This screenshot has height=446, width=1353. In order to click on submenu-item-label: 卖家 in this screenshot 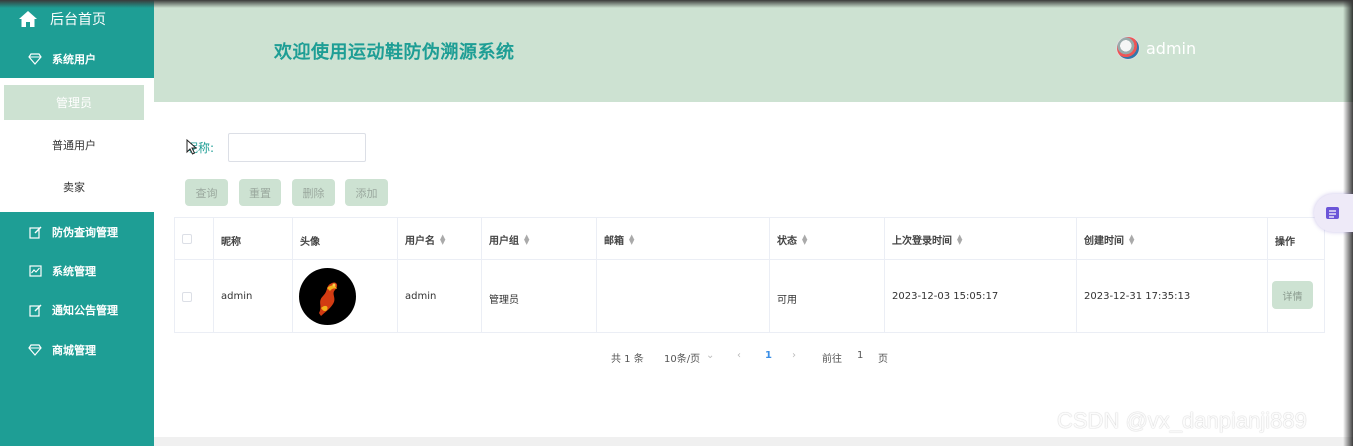, I will do `click(74, 187)`.